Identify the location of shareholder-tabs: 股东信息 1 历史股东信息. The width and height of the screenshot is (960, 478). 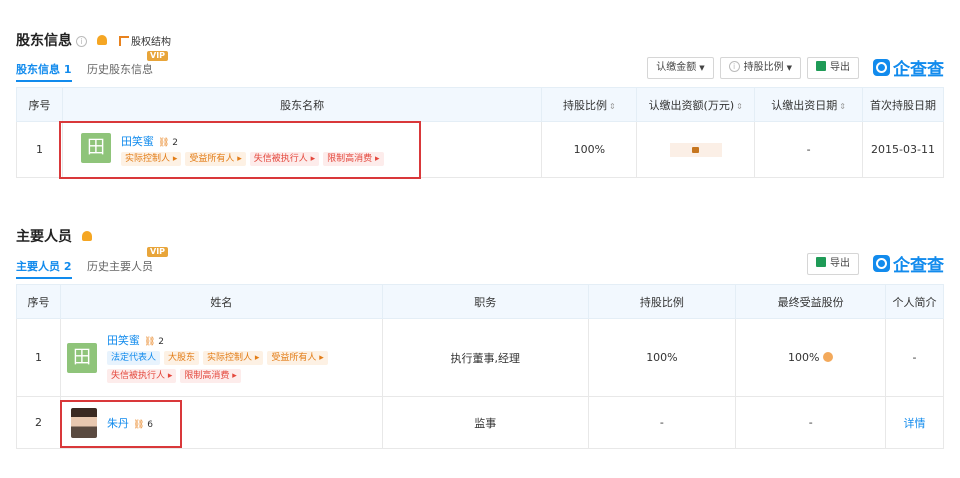
(90, 71).